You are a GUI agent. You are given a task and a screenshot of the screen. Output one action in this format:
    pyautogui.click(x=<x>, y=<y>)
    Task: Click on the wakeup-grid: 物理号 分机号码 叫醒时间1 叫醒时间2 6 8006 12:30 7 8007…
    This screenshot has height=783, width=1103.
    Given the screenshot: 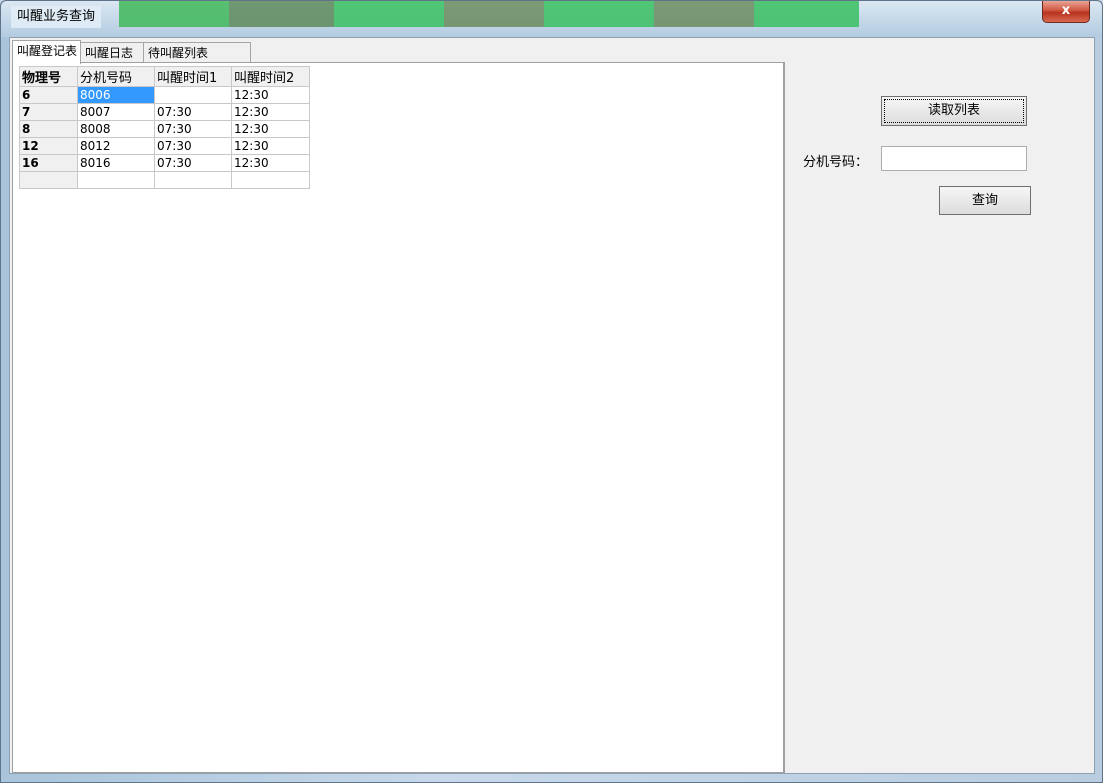 What is the action you would take?
    pyautogui.click(x=164, y=127)
    